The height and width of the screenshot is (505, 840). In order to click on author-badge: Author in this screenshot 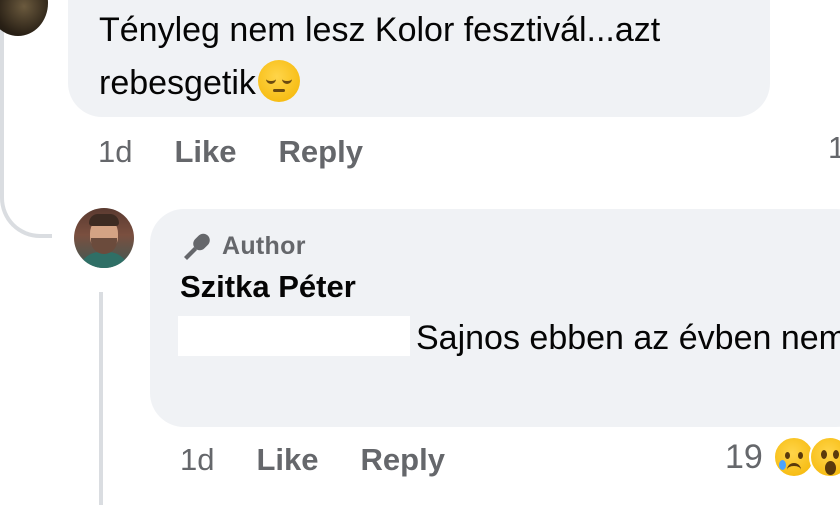, I will do `click(243, 246)`.